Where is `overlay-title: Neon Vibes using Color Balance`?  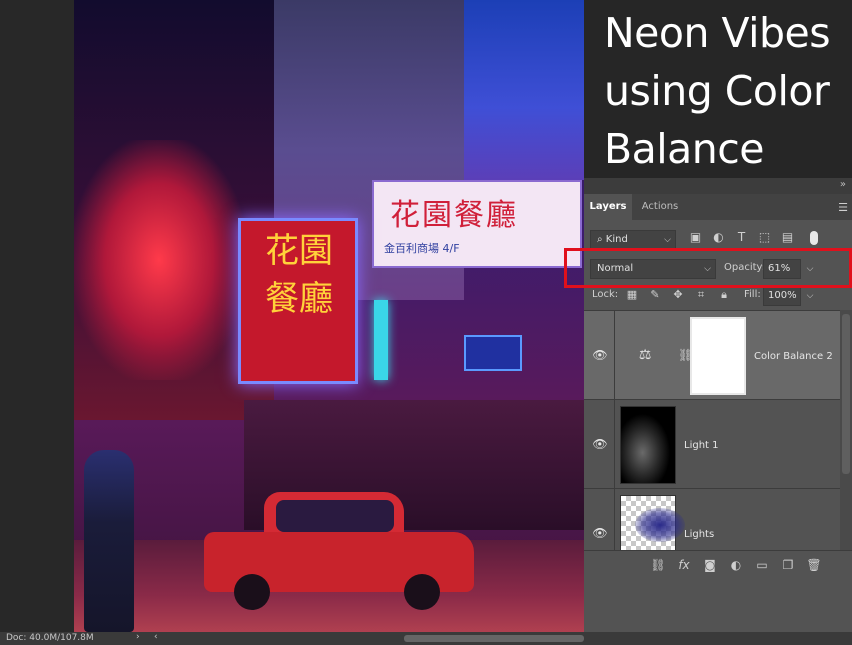 overlay-title: Neon Vibes using Color Balance is located at coordinates (727, 91).